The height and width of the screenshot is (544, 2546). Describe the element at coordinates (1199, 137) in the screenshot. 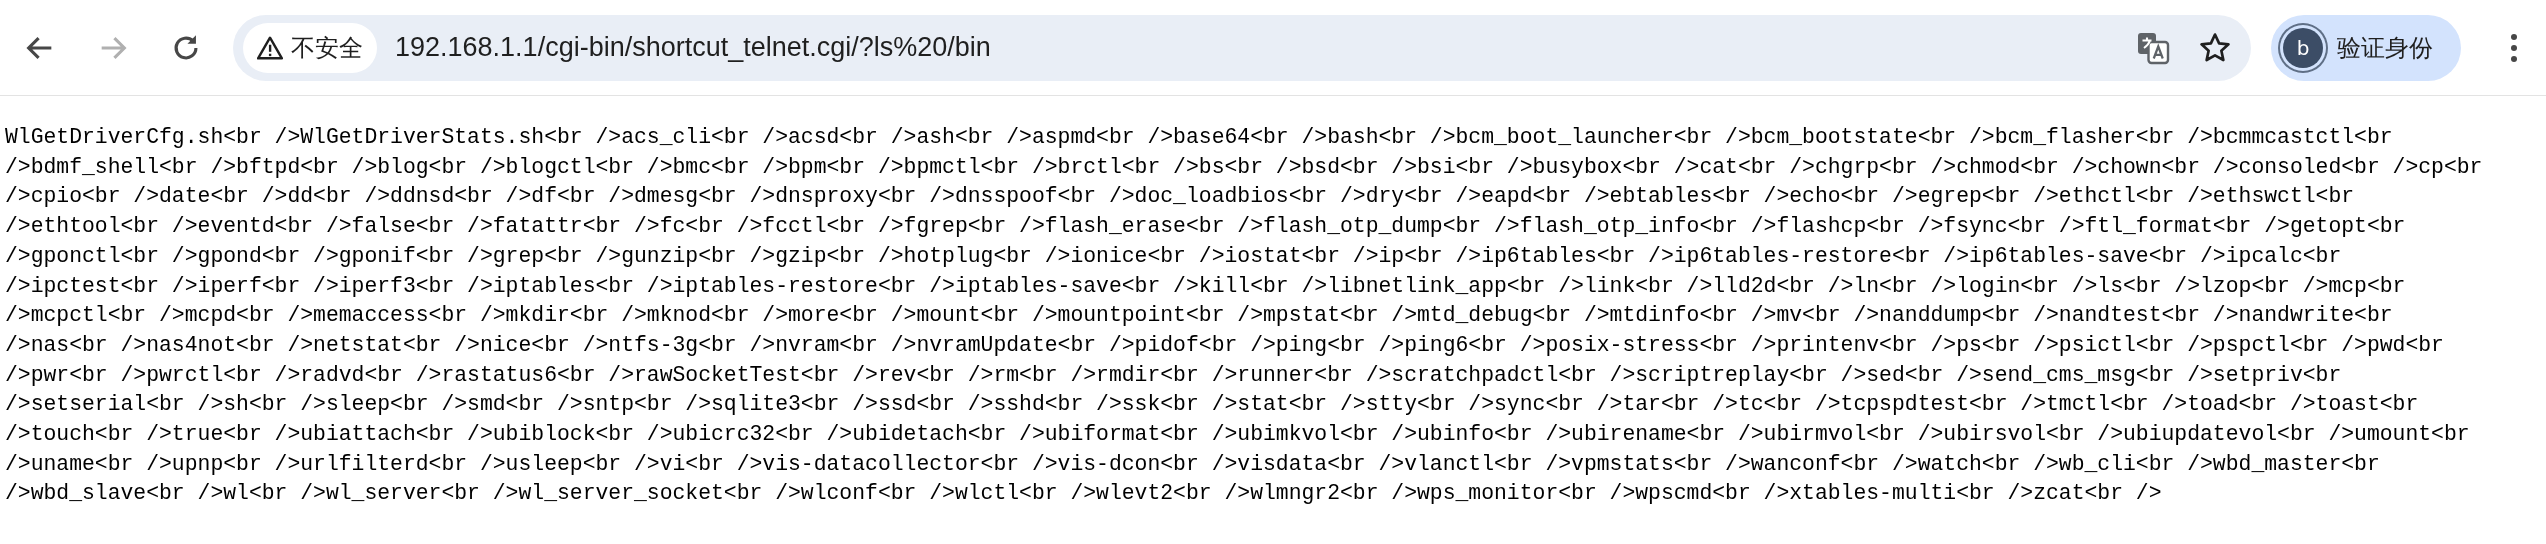

I see `text-line: WlGetDriverCfg.sh<br />WlGetDriverStats.sh<br />acs_cli<br />acsd<br />ash<br />aspmd<br />base64<br />bash<br />bcm_boot_launcher<br />bcm_bootstate<br />bcm_flasher<br />bcmmcastctl<br` at that location.